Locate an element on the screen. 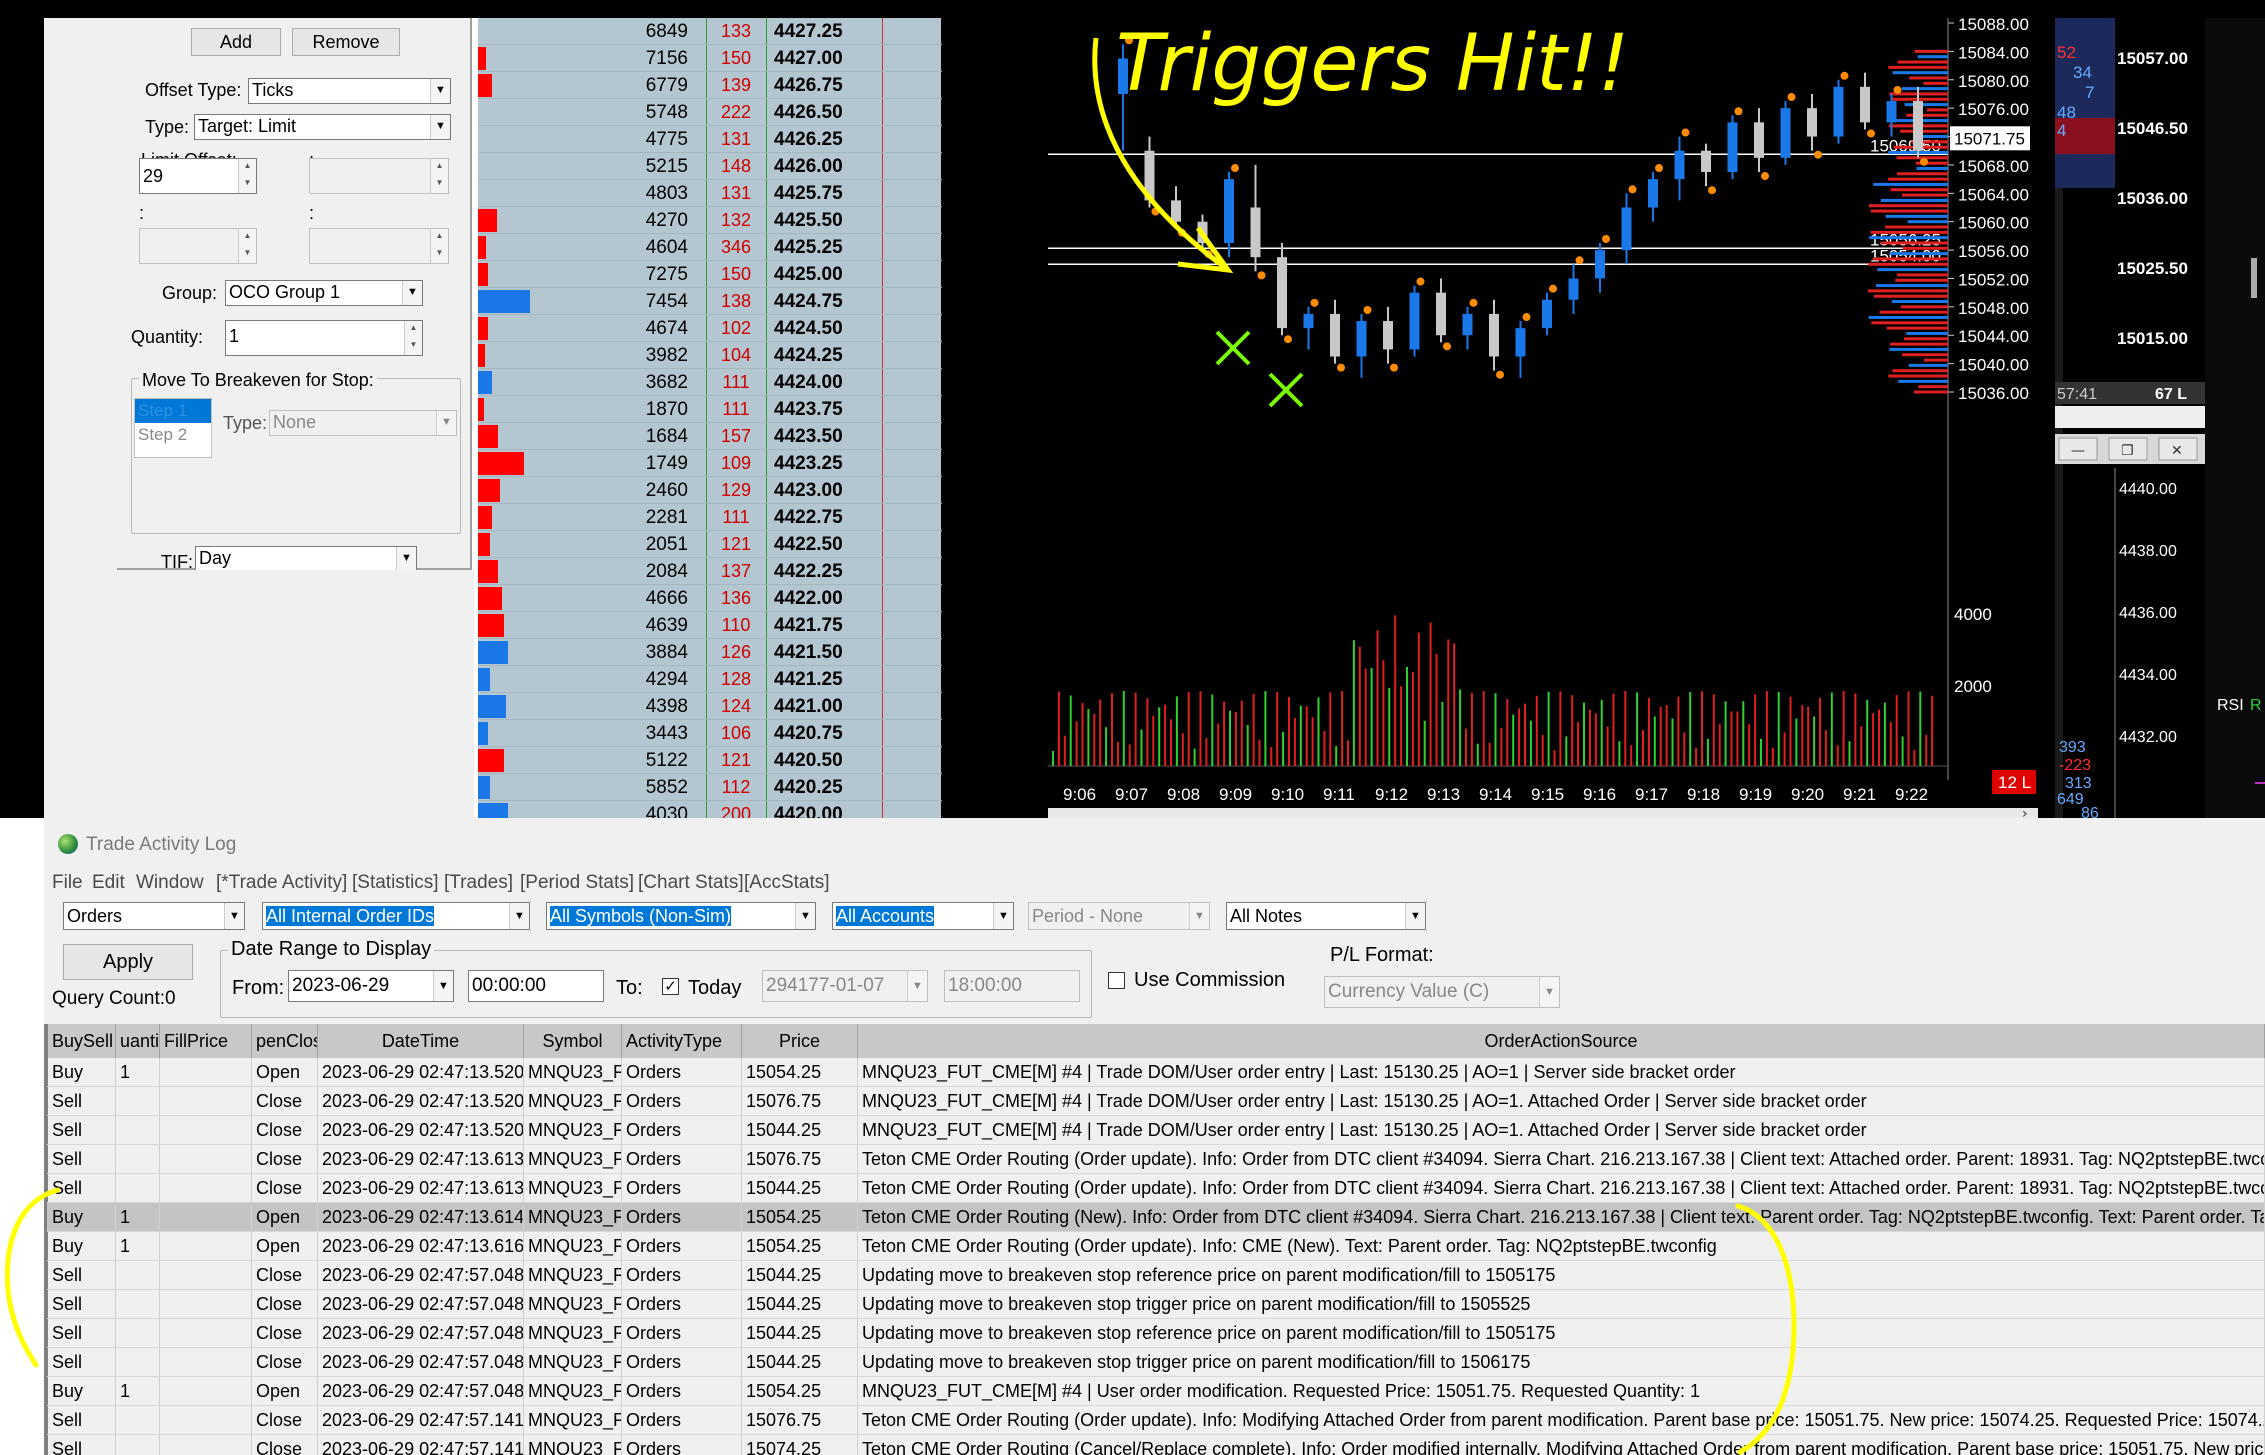  limit-offset-spinner: 29 ▲ ▼ is located at coordinates (198, 176).